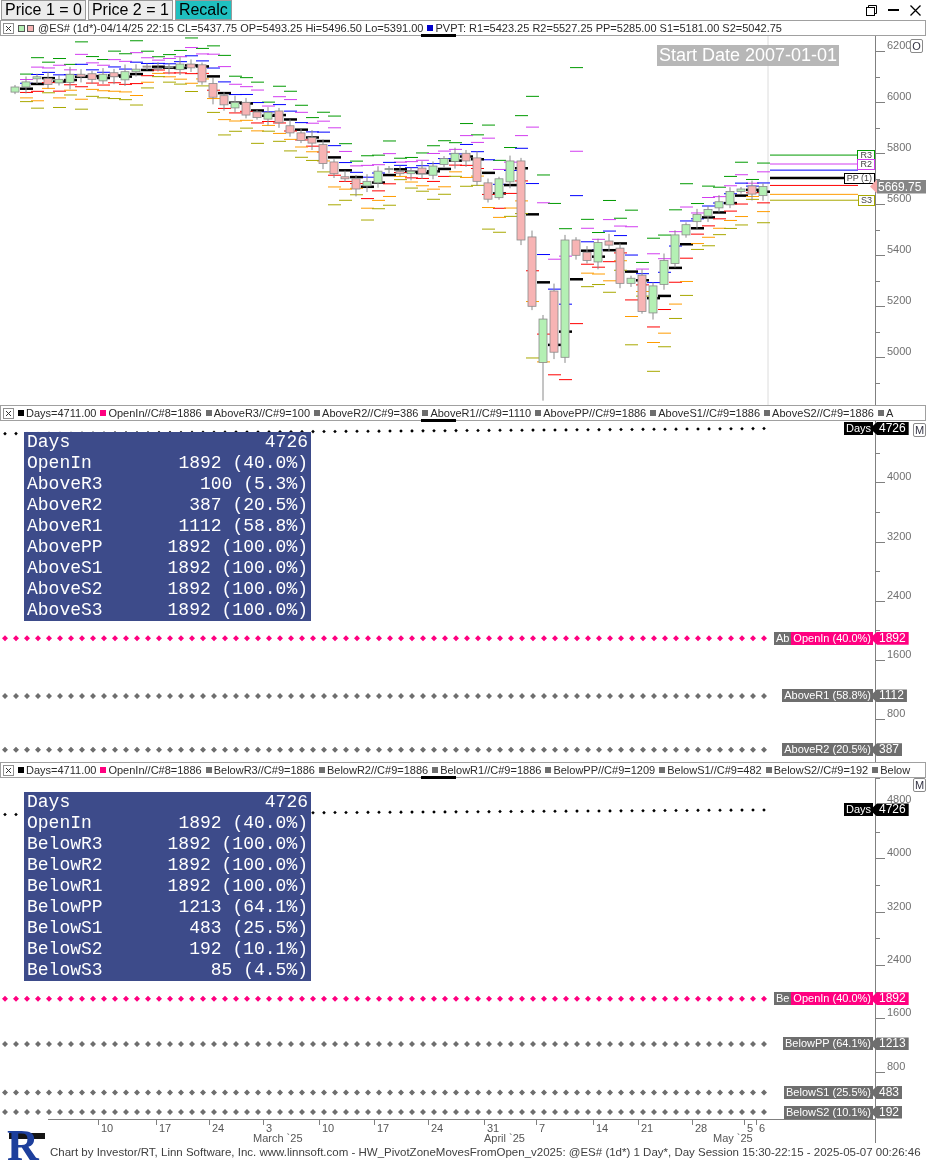 The width and height of the screenshot is (926, 1162). Describe the element at coordinates (871, 10) in the screenshot. I see `restore-icon` at that location.